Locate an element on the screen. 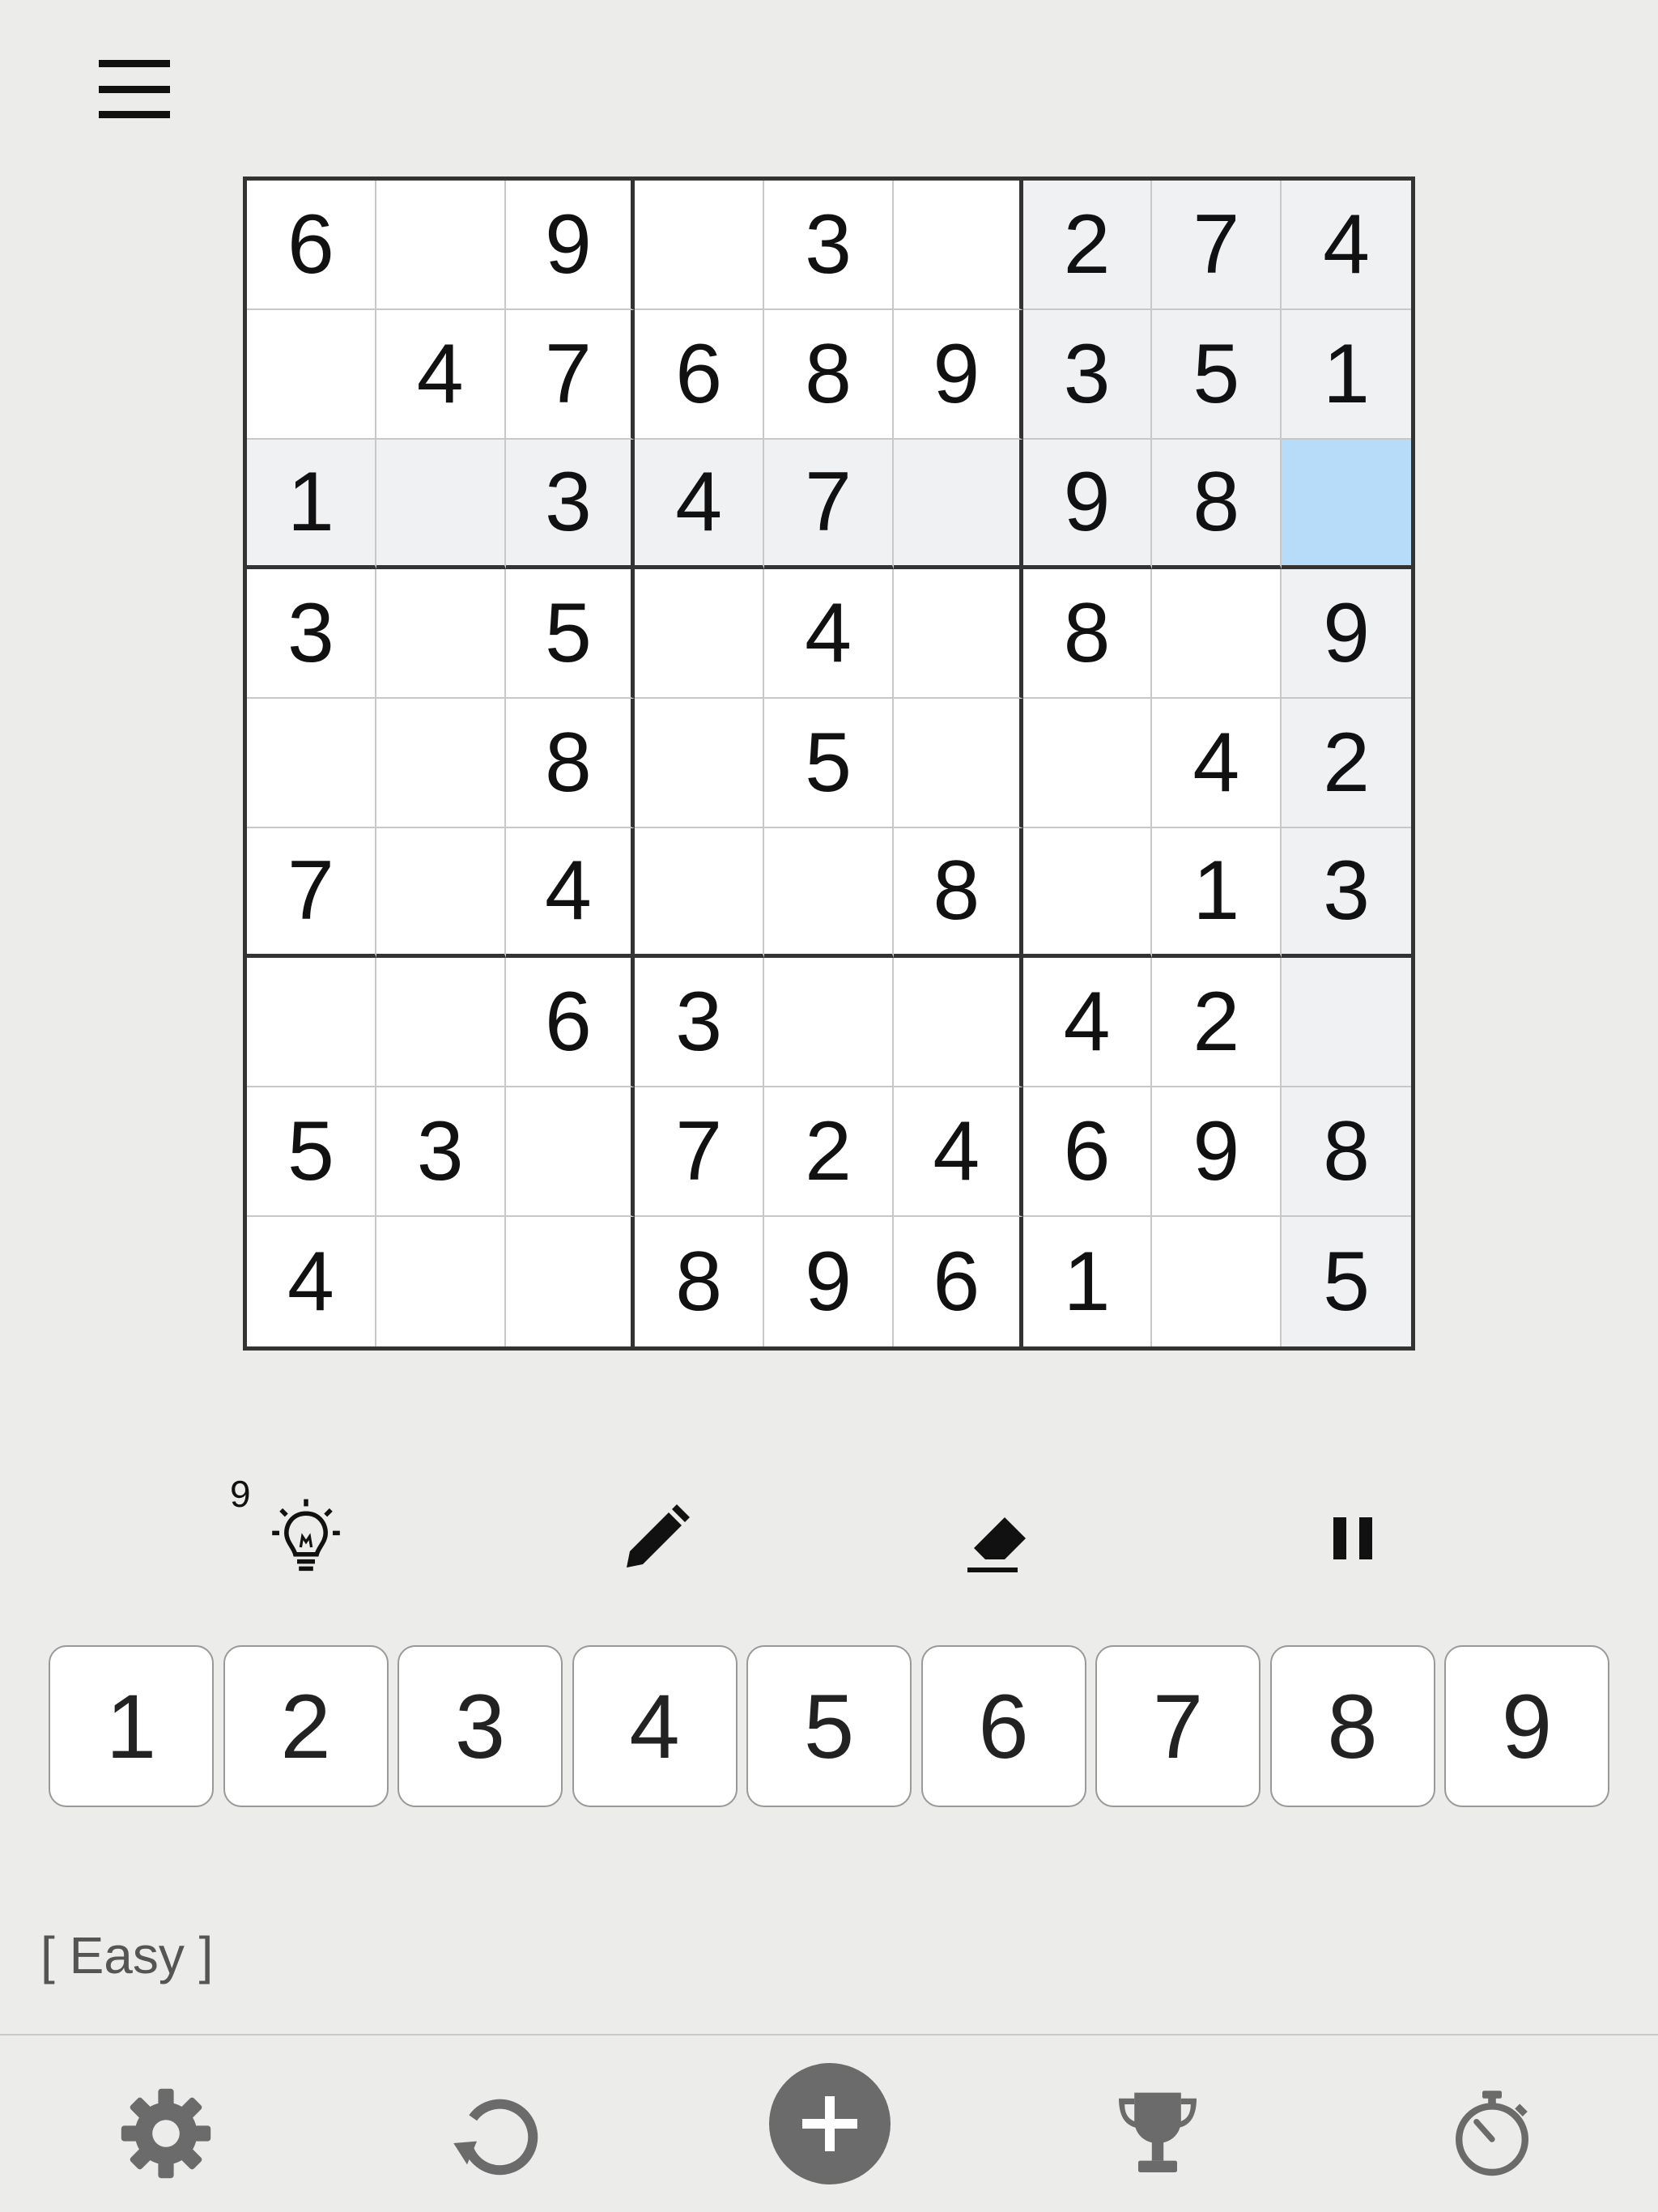  board-cell-r5c8: 4 is located at coordinates (1217, 764).